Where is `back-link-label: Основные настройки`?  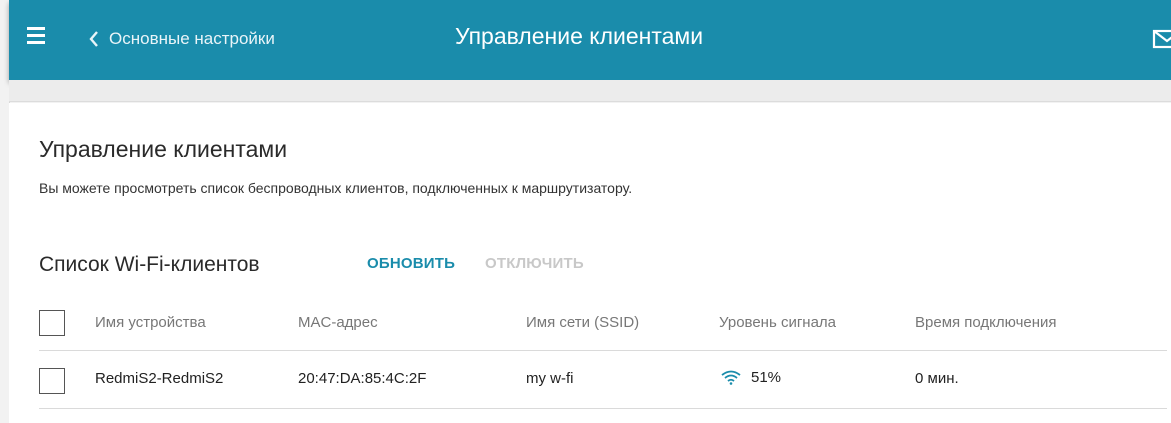
back-link-label: Основные настройки is located at coordinates (192, 38).